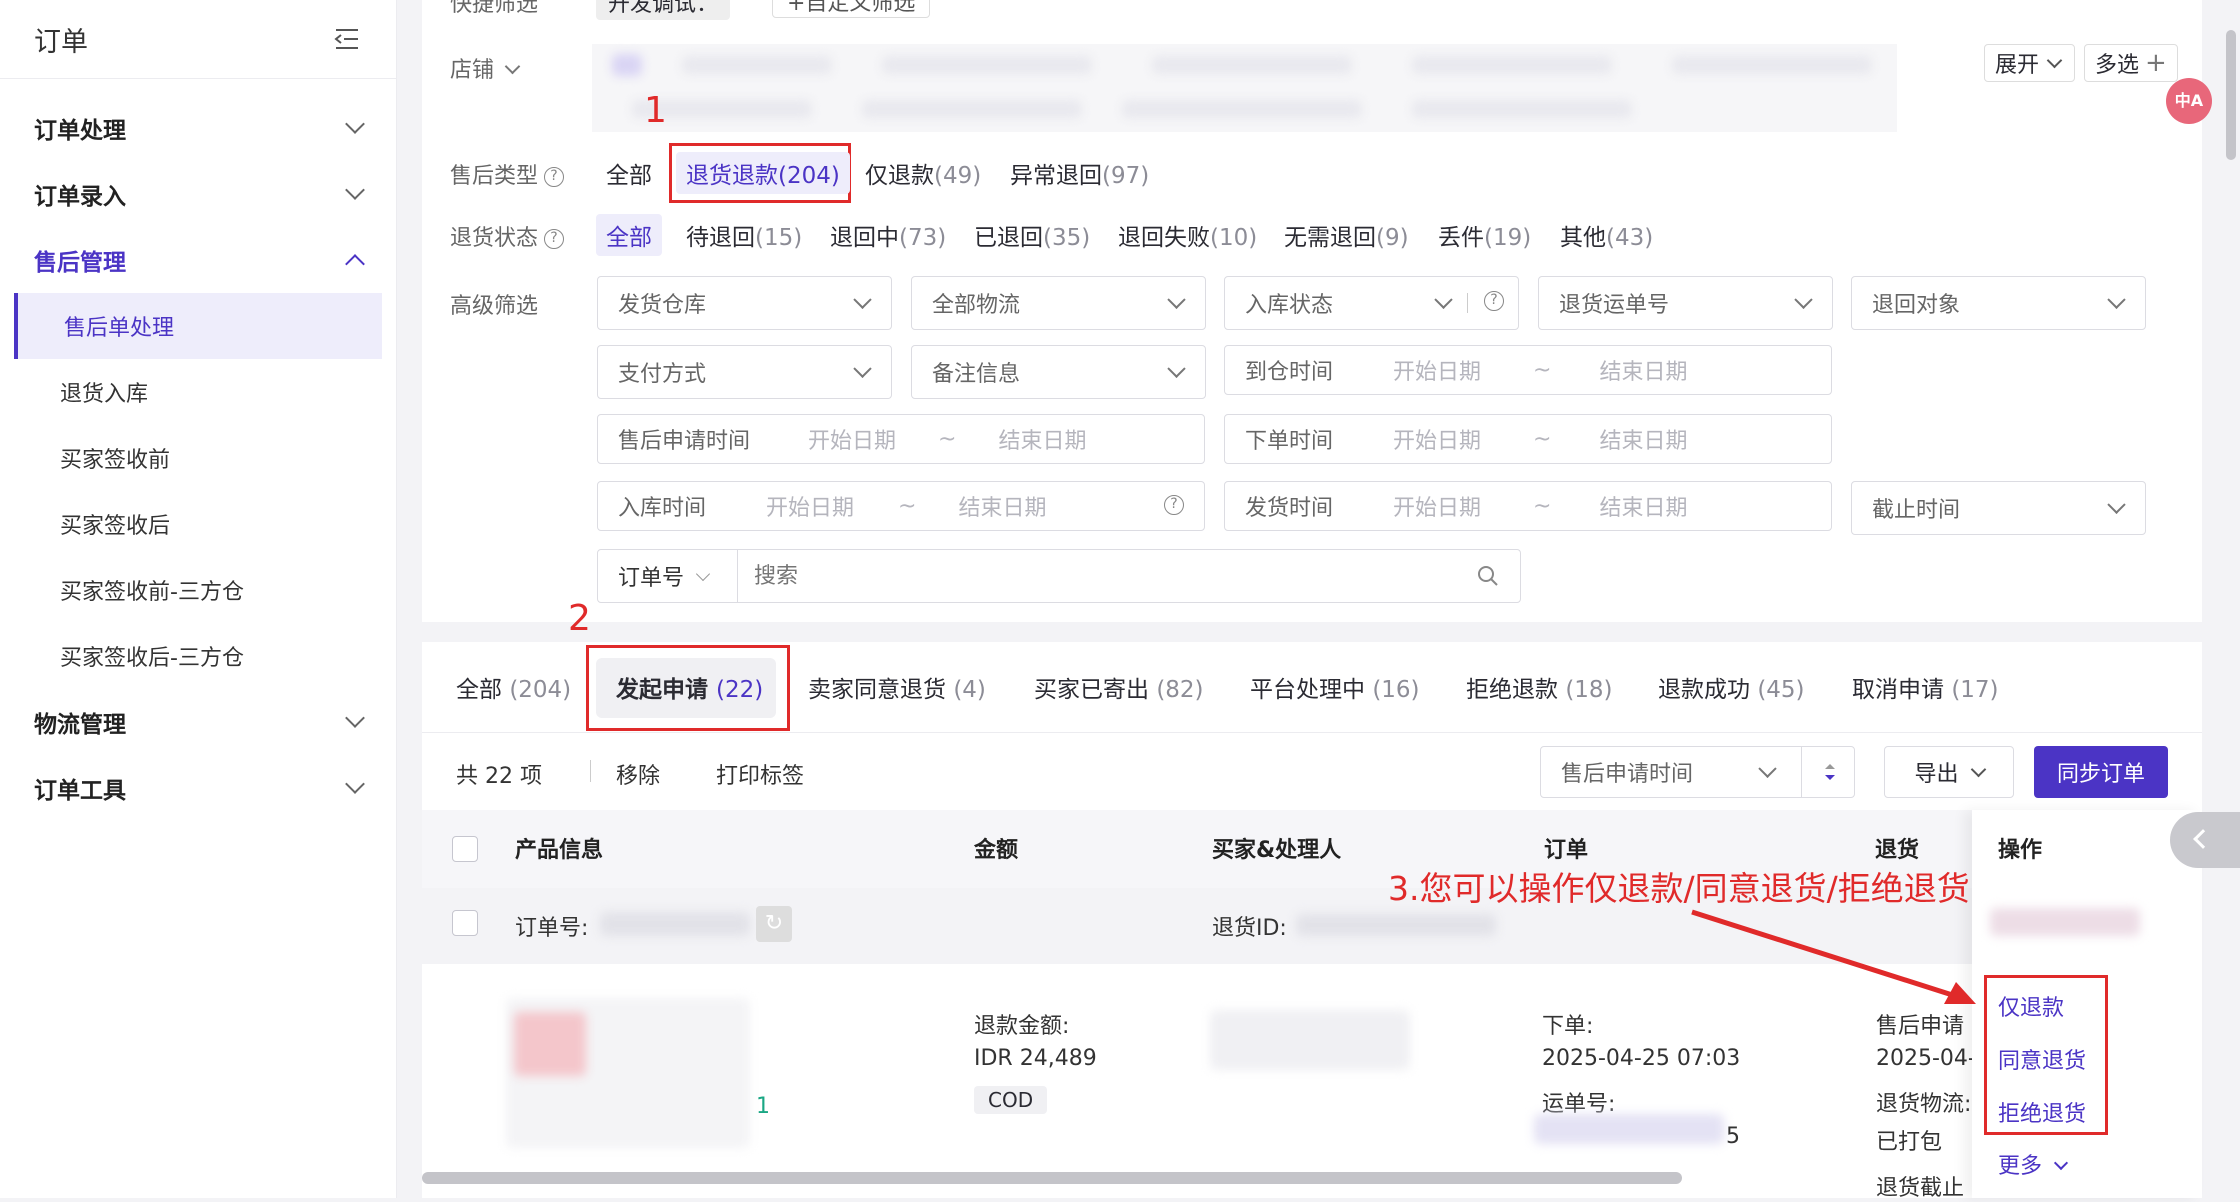 The width and height of the screenshot is (2240, 1202). What do you see at coordinates (198, 128) in the screenshot?
I see `sidebar-item-order-processing: 订单处理` at bounding box center [198, 128].